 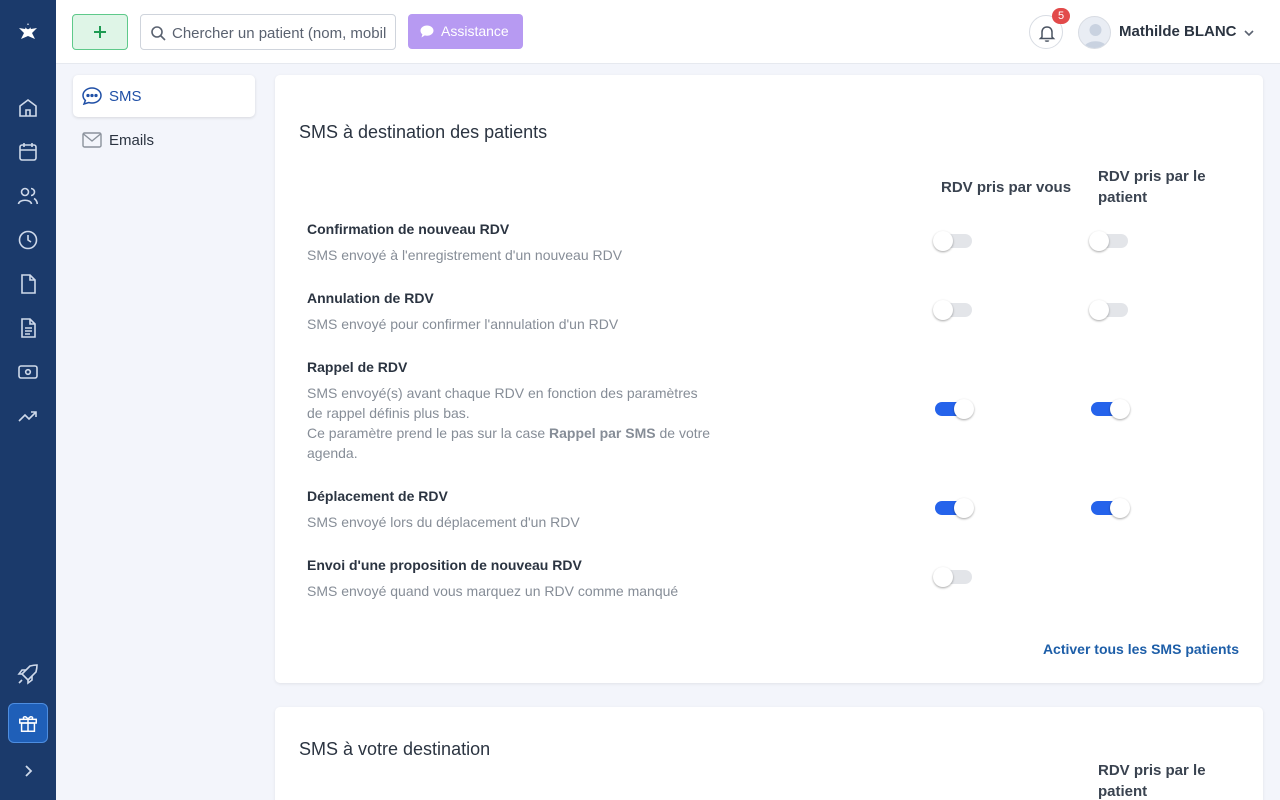 I want to click on bell-icon, so click(x=1047, y=34).